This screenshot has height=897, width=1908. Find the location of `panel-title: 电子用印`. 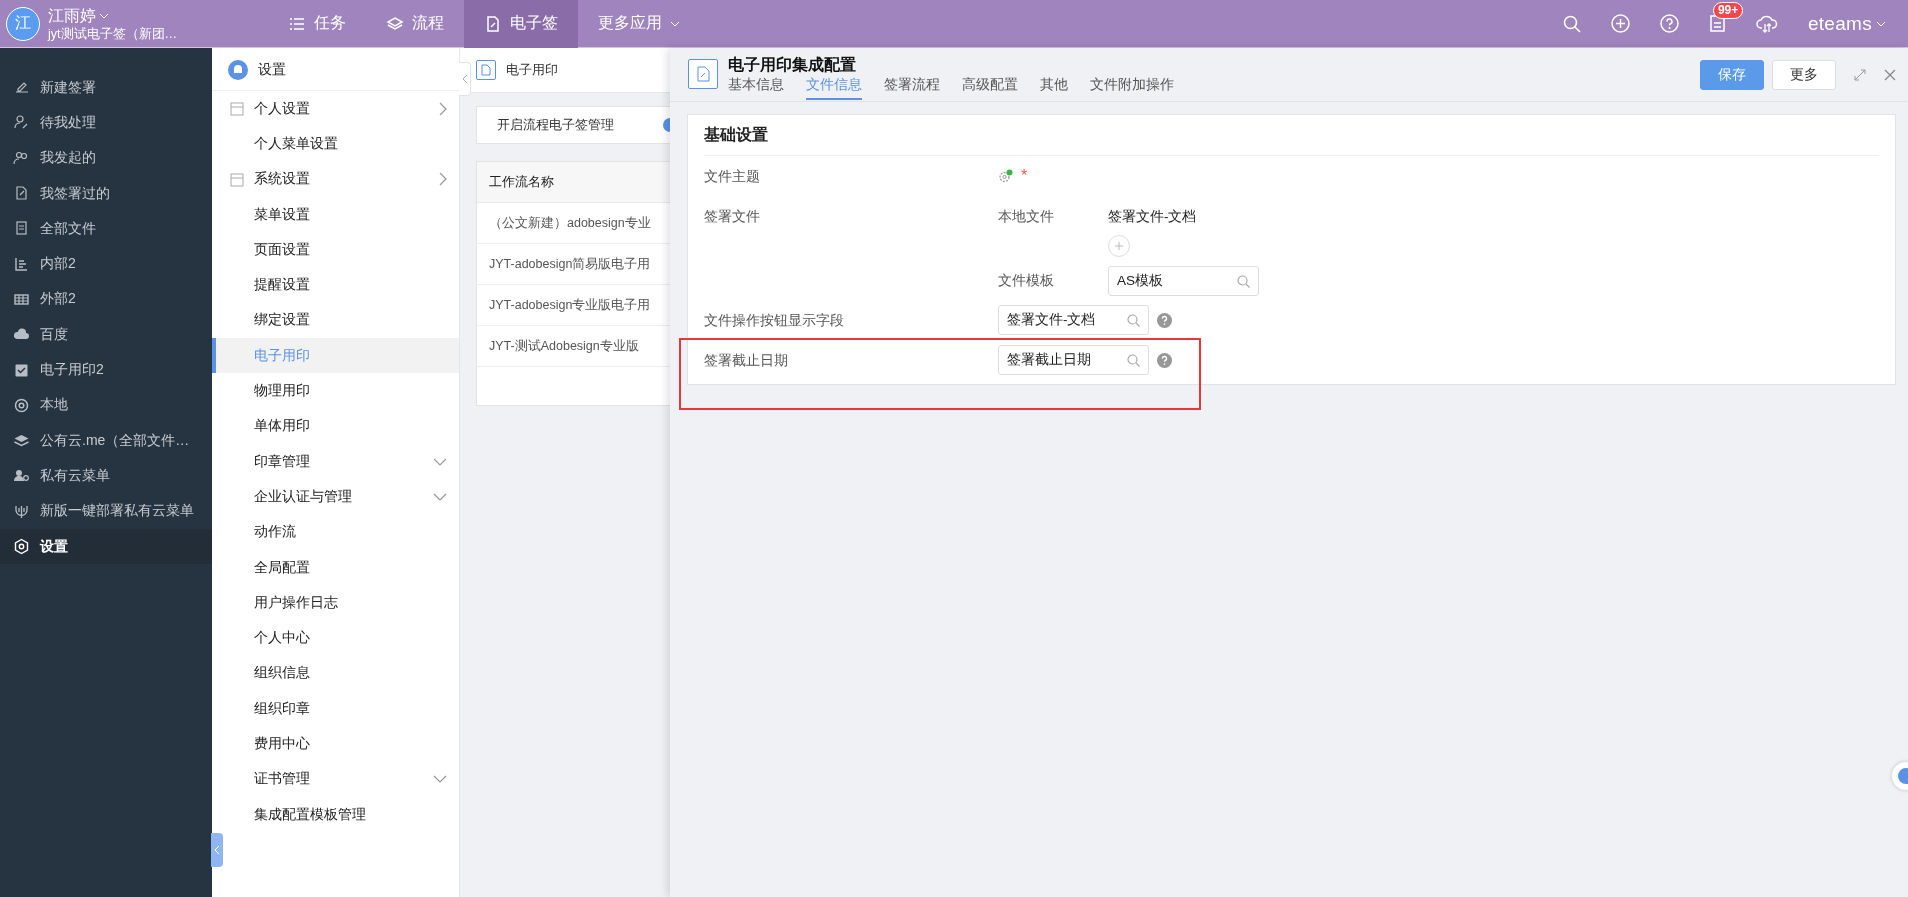

panel-title: 电子用印 is located at coordinates (532, 70).